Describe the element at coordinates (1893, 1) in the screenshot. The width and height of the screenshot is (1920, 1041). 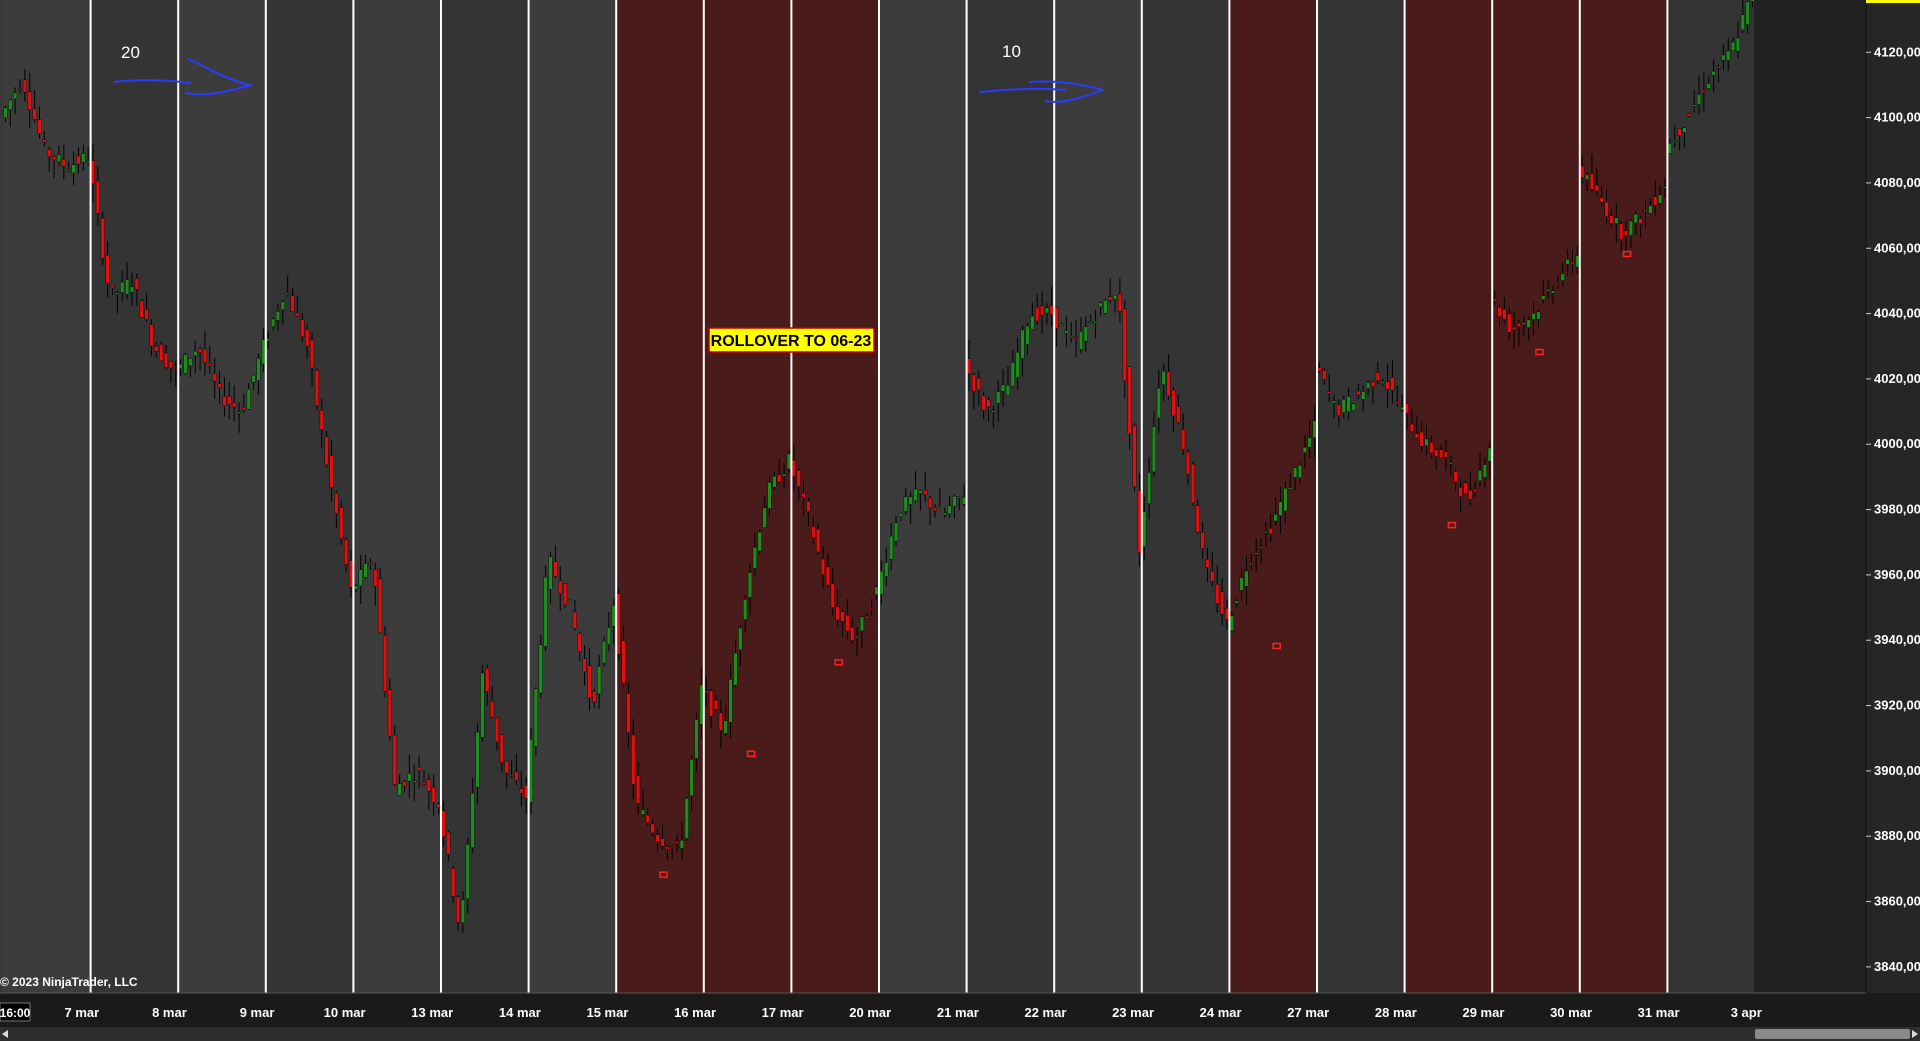
I see `current-price-marker` at that location.